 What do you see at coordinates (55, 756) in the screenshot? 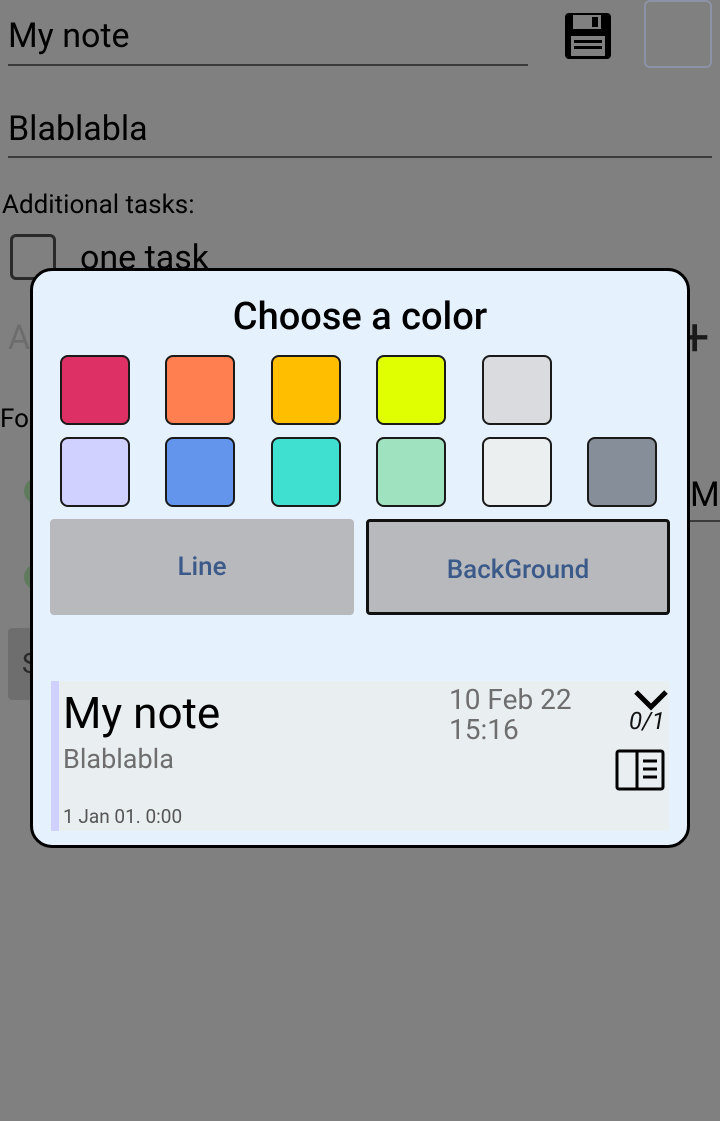
I see `preview-color-line` at bounding box center [55, 756].